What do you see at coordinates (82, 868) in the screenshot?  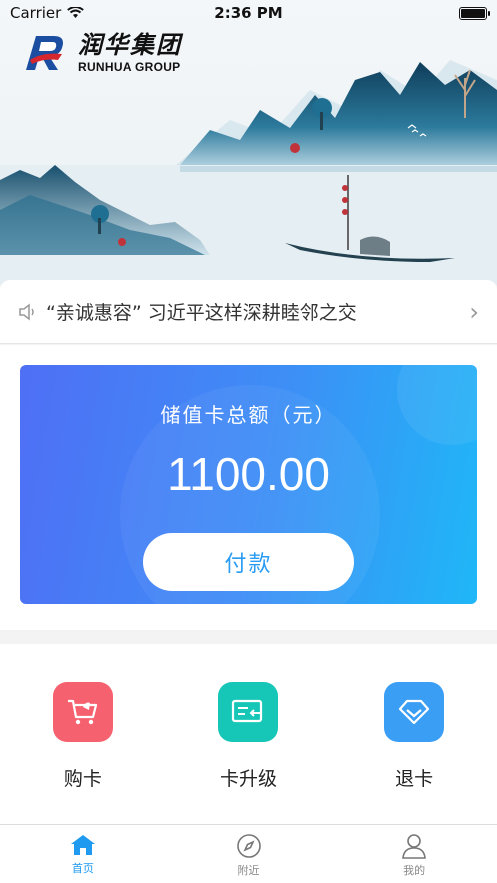 I see `tab-label: 首页` at bounding box center [82, 868].